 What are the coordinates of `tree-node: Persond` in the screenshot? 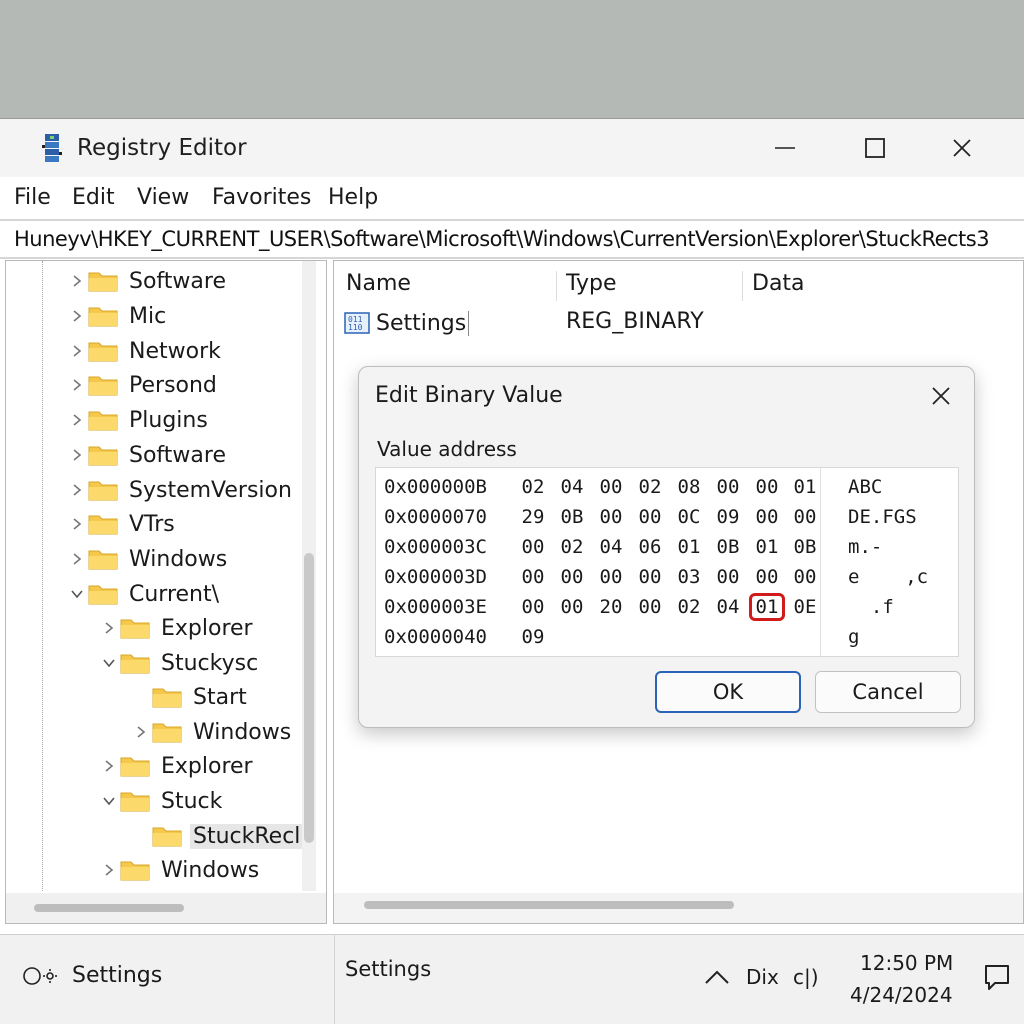 It's located at (143, 385).